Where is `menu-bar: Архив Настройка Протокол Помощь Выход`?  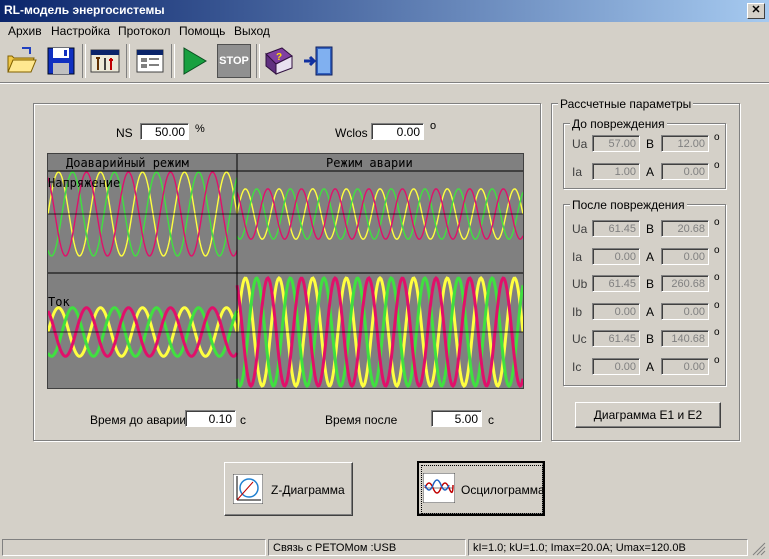 menu-bar: Архив Настройка Протокол Помощь Выход is located at coordinates (384, 31).